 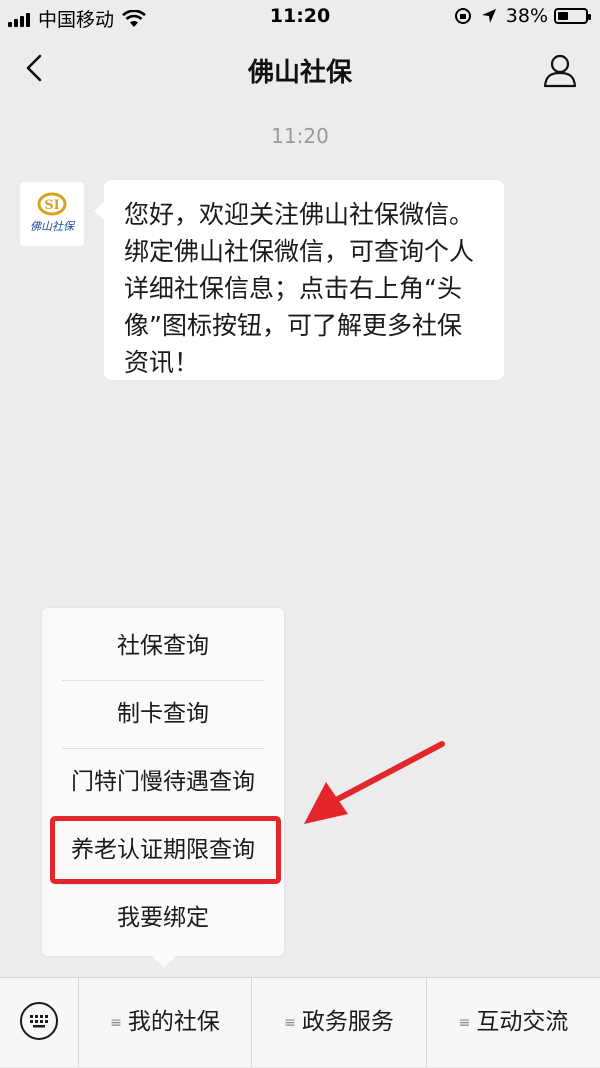 I want to click on tab-my-social-security: ≡ 我的社保, so click(x=165, y=1022).